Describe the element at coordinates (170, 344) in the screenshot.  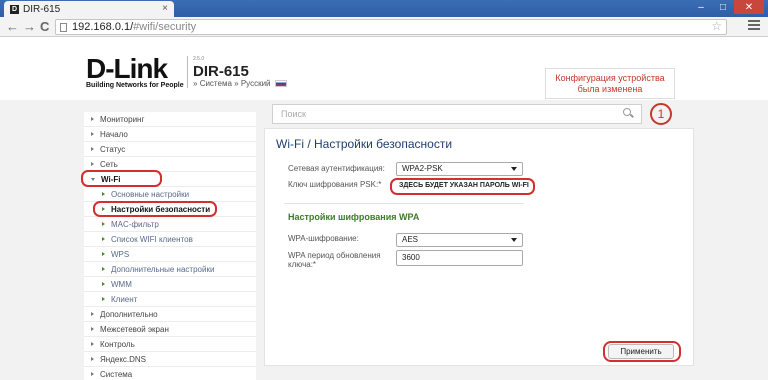
I see `sidebar-item-control: Контроль` at that location.